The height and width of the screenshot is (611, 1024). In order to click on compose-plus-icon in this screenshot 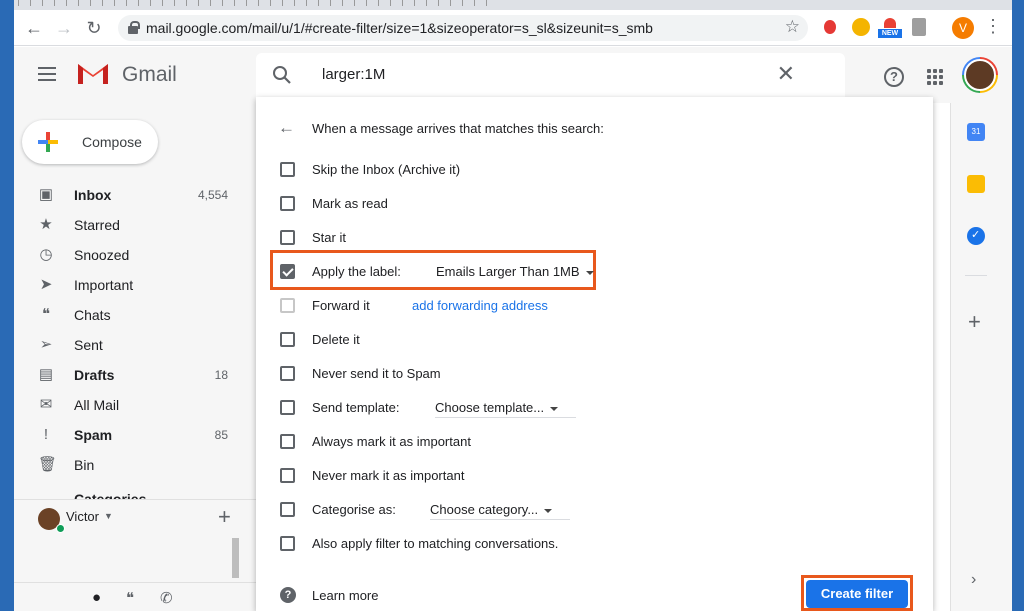, I will do `click(48, 142)`.